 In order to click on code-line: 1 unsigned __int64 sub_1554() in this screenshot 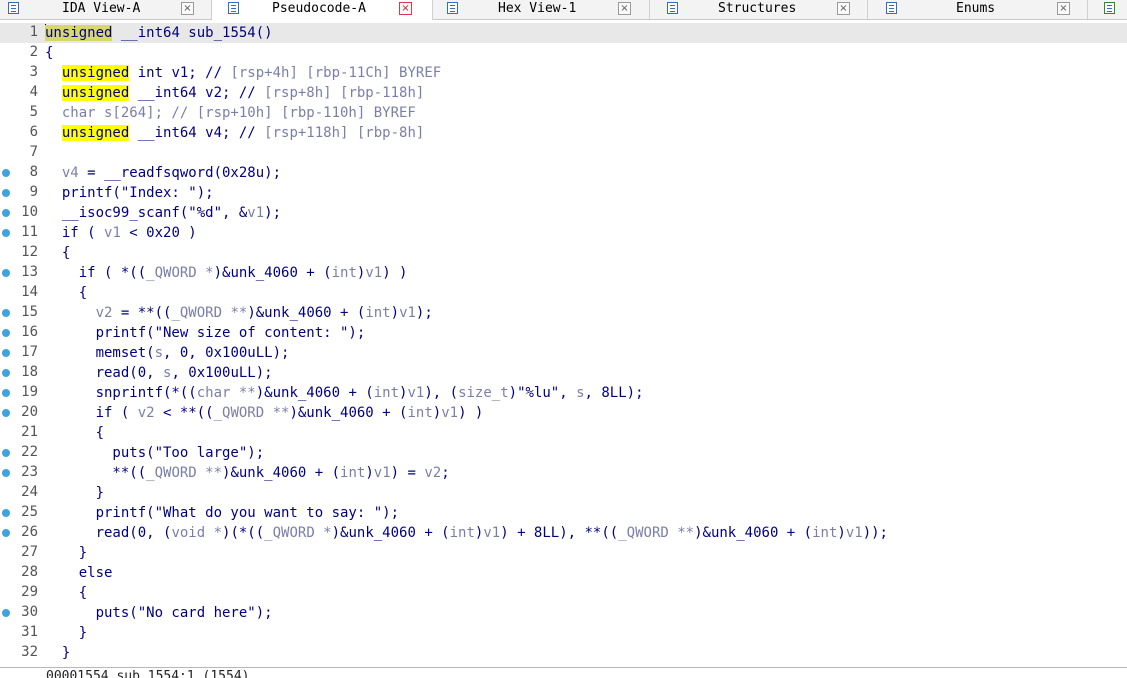, I will do `click(563, 33)`.